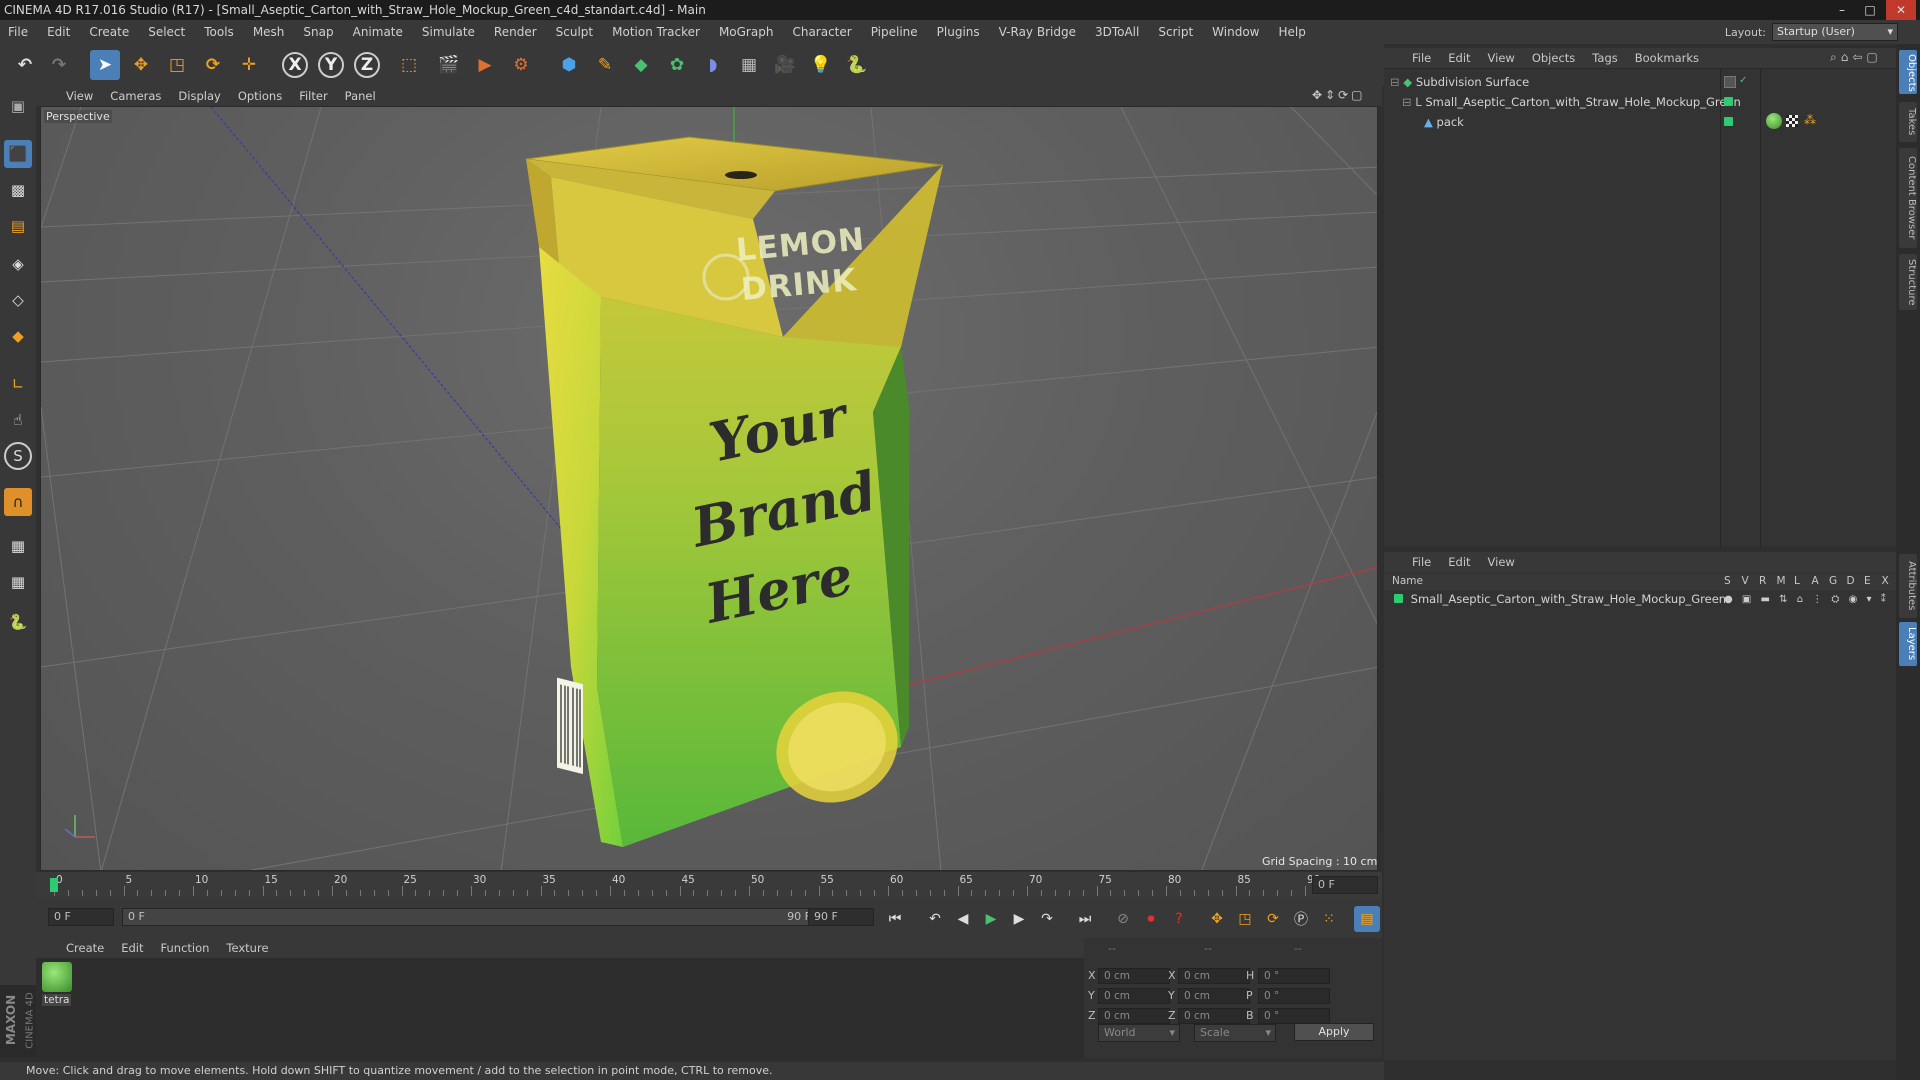 The width and height of the screenshot is (1920, 1080). Describe the element at coordinates (1908, 122) in the screenshot. I see `tab-takes: Takes` at that location.